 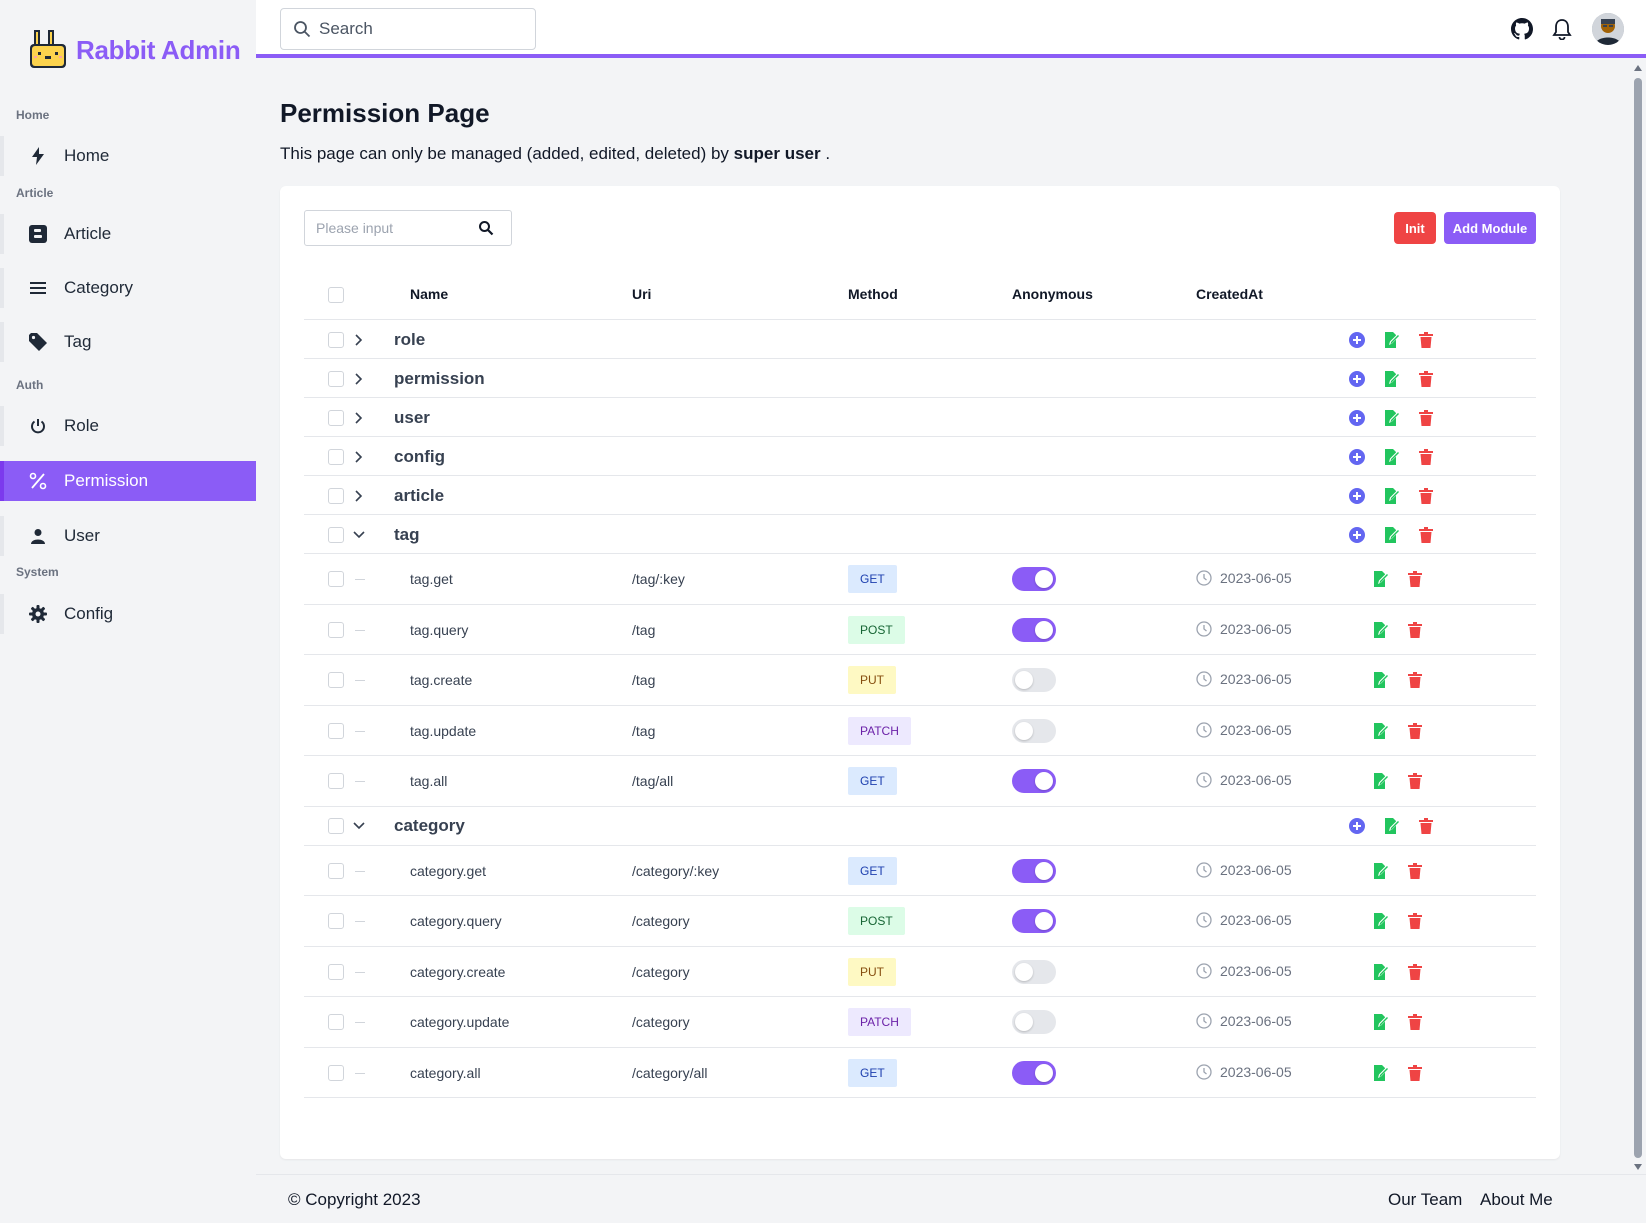 What do you see at coordinates (1516, 1200) in the screenshot?
I see `footer-link-about-me: About Me` at bounding box center [1516, 1200].